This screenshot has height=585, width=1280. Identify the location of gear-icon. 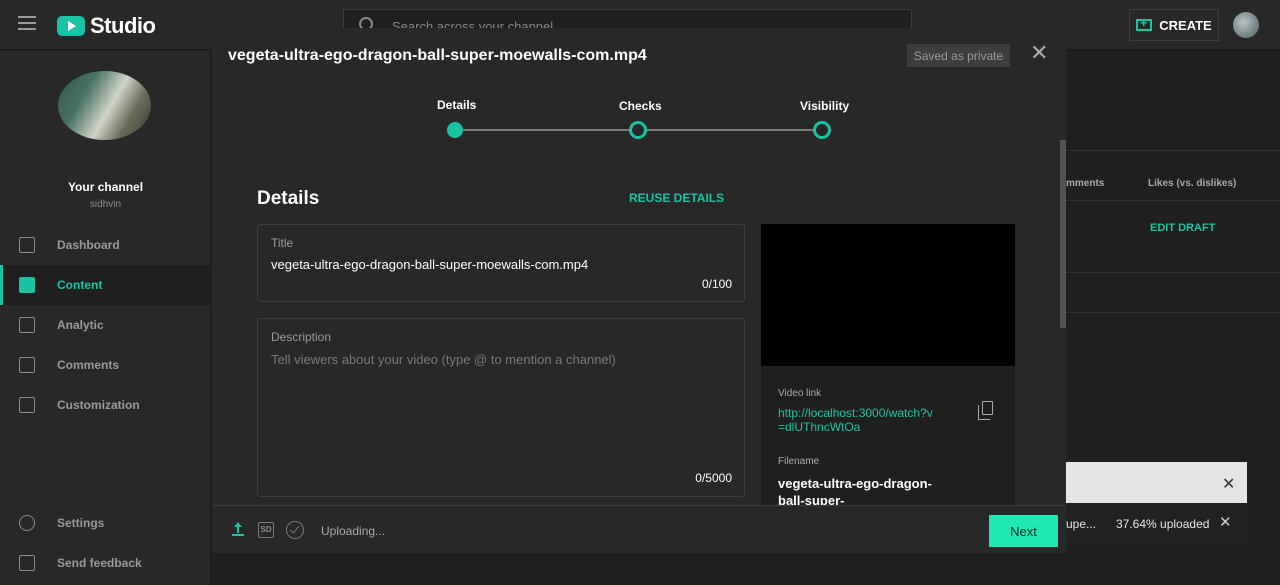
(27, 523).